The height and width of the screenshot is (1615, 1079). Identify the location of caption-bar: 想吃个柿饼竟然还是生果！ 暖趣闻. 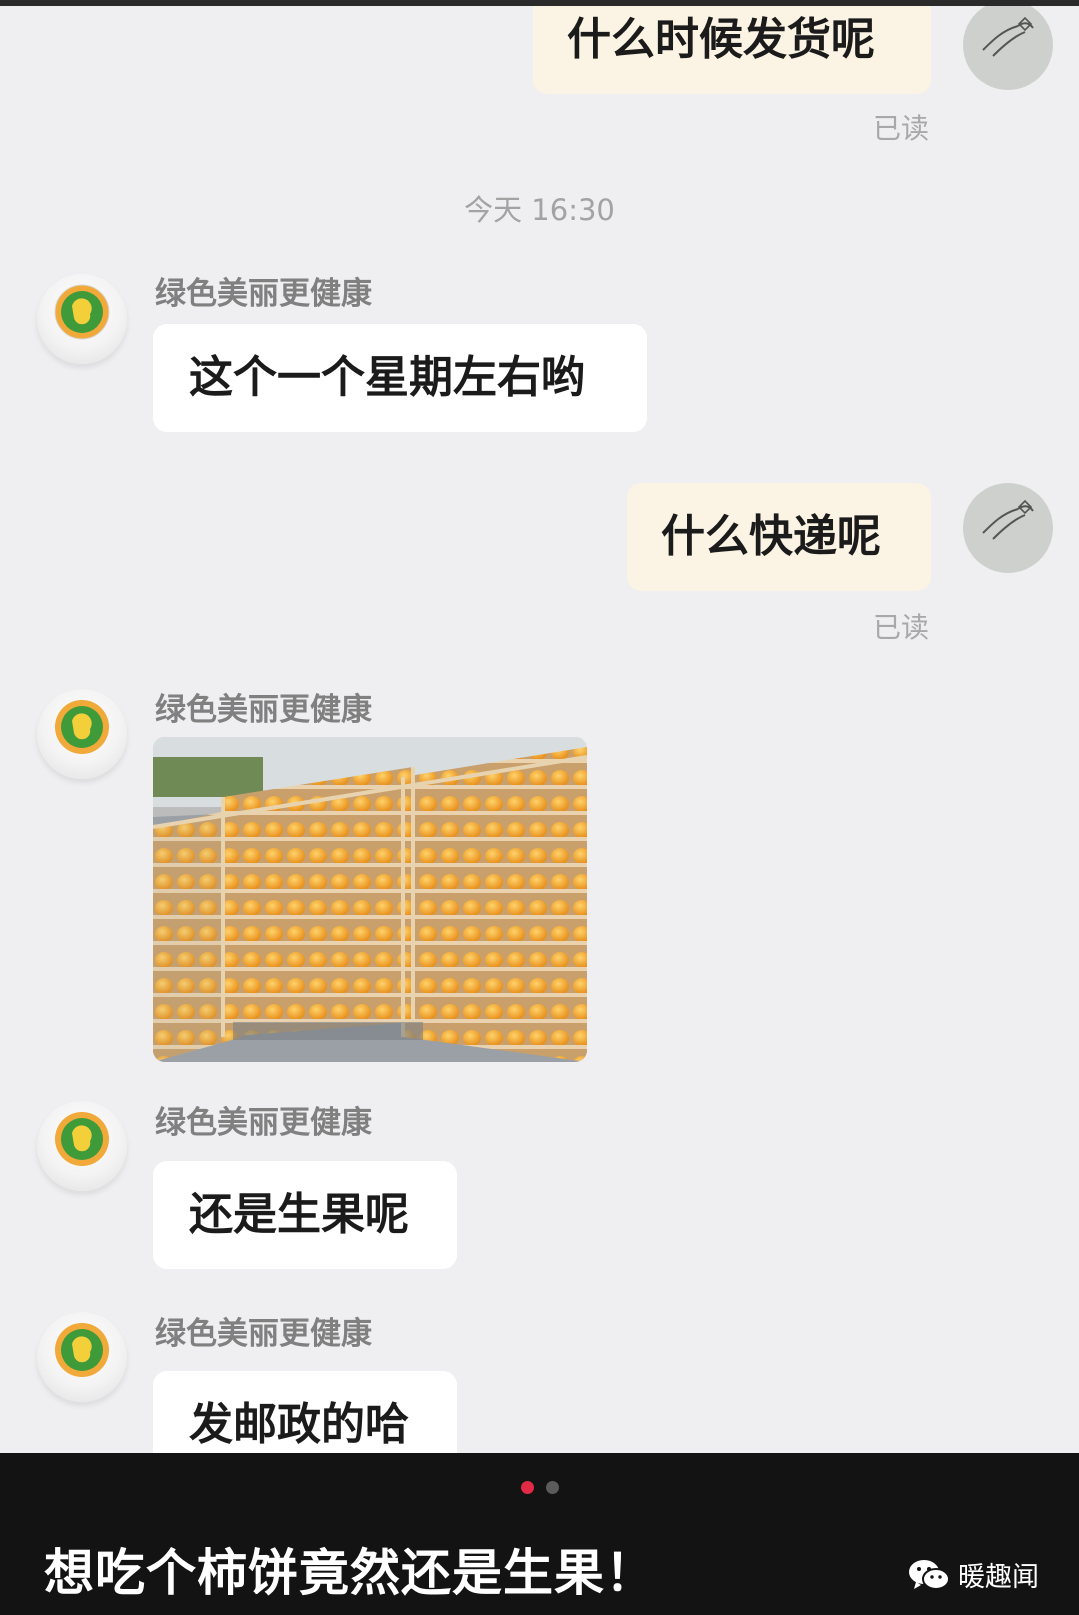
(539, 1534).